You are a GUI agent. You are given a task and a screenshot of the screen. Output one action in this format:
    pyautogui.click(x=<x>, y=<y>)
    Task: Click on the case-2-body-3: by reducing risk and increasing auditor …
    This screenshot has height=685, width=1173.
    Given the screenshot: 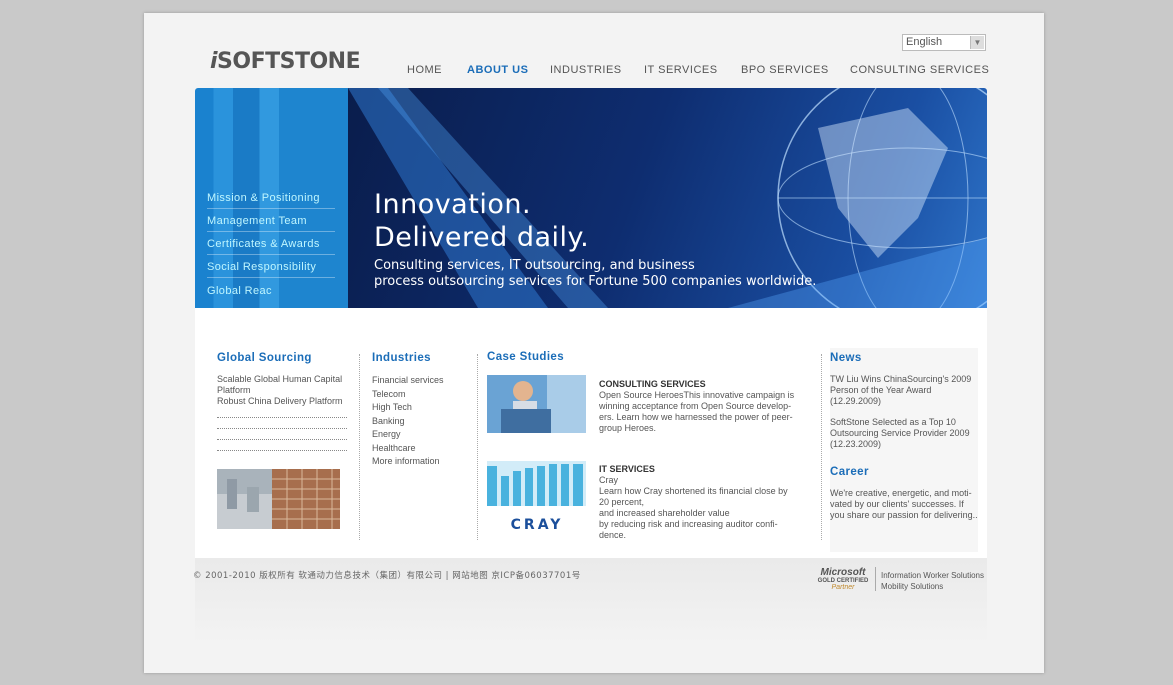 What is the action you would take?
    pyautogui.click(x=688, y=529)
    